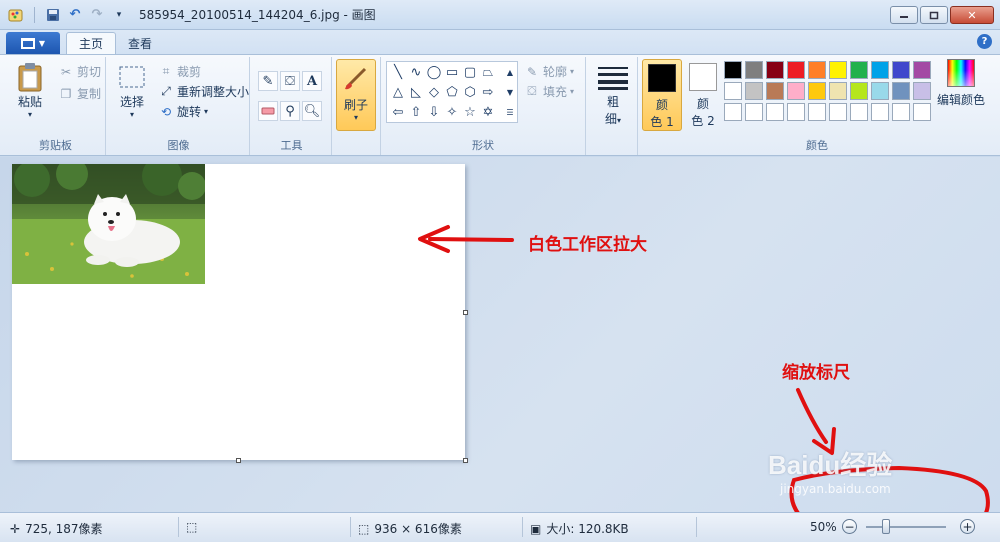 The height and width of the screenshot is (542, 1000). What do you see at coordinates (119, 15) in the screenshot?
I see `qat-dropdown-icon: ▾` at bounding box center [119, 15].